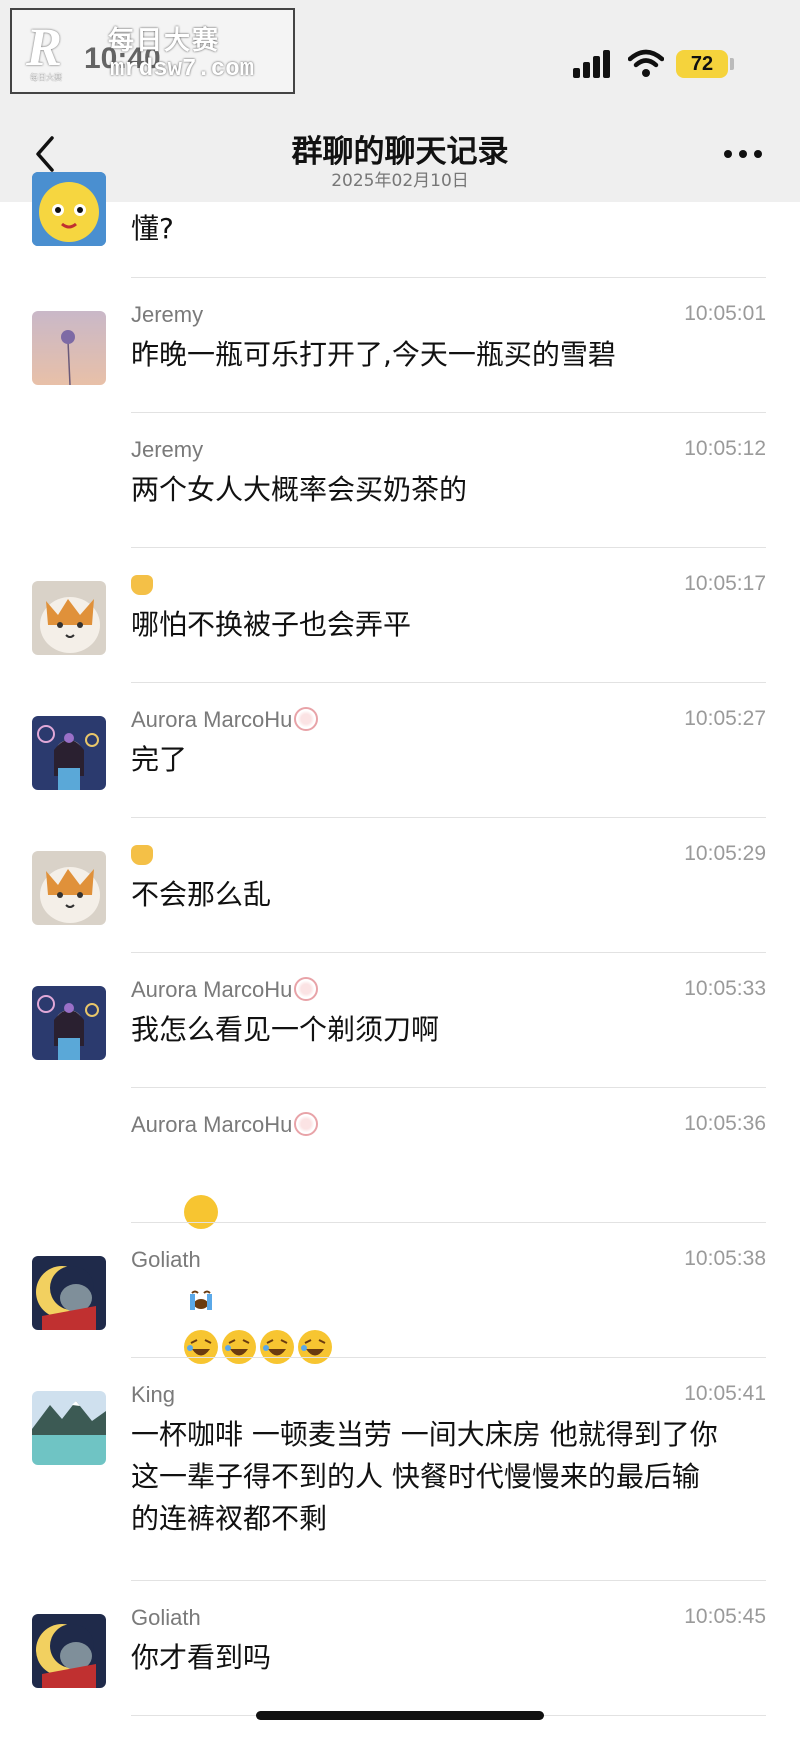  I want to click on message-item: 懂?, so click(400, 225).